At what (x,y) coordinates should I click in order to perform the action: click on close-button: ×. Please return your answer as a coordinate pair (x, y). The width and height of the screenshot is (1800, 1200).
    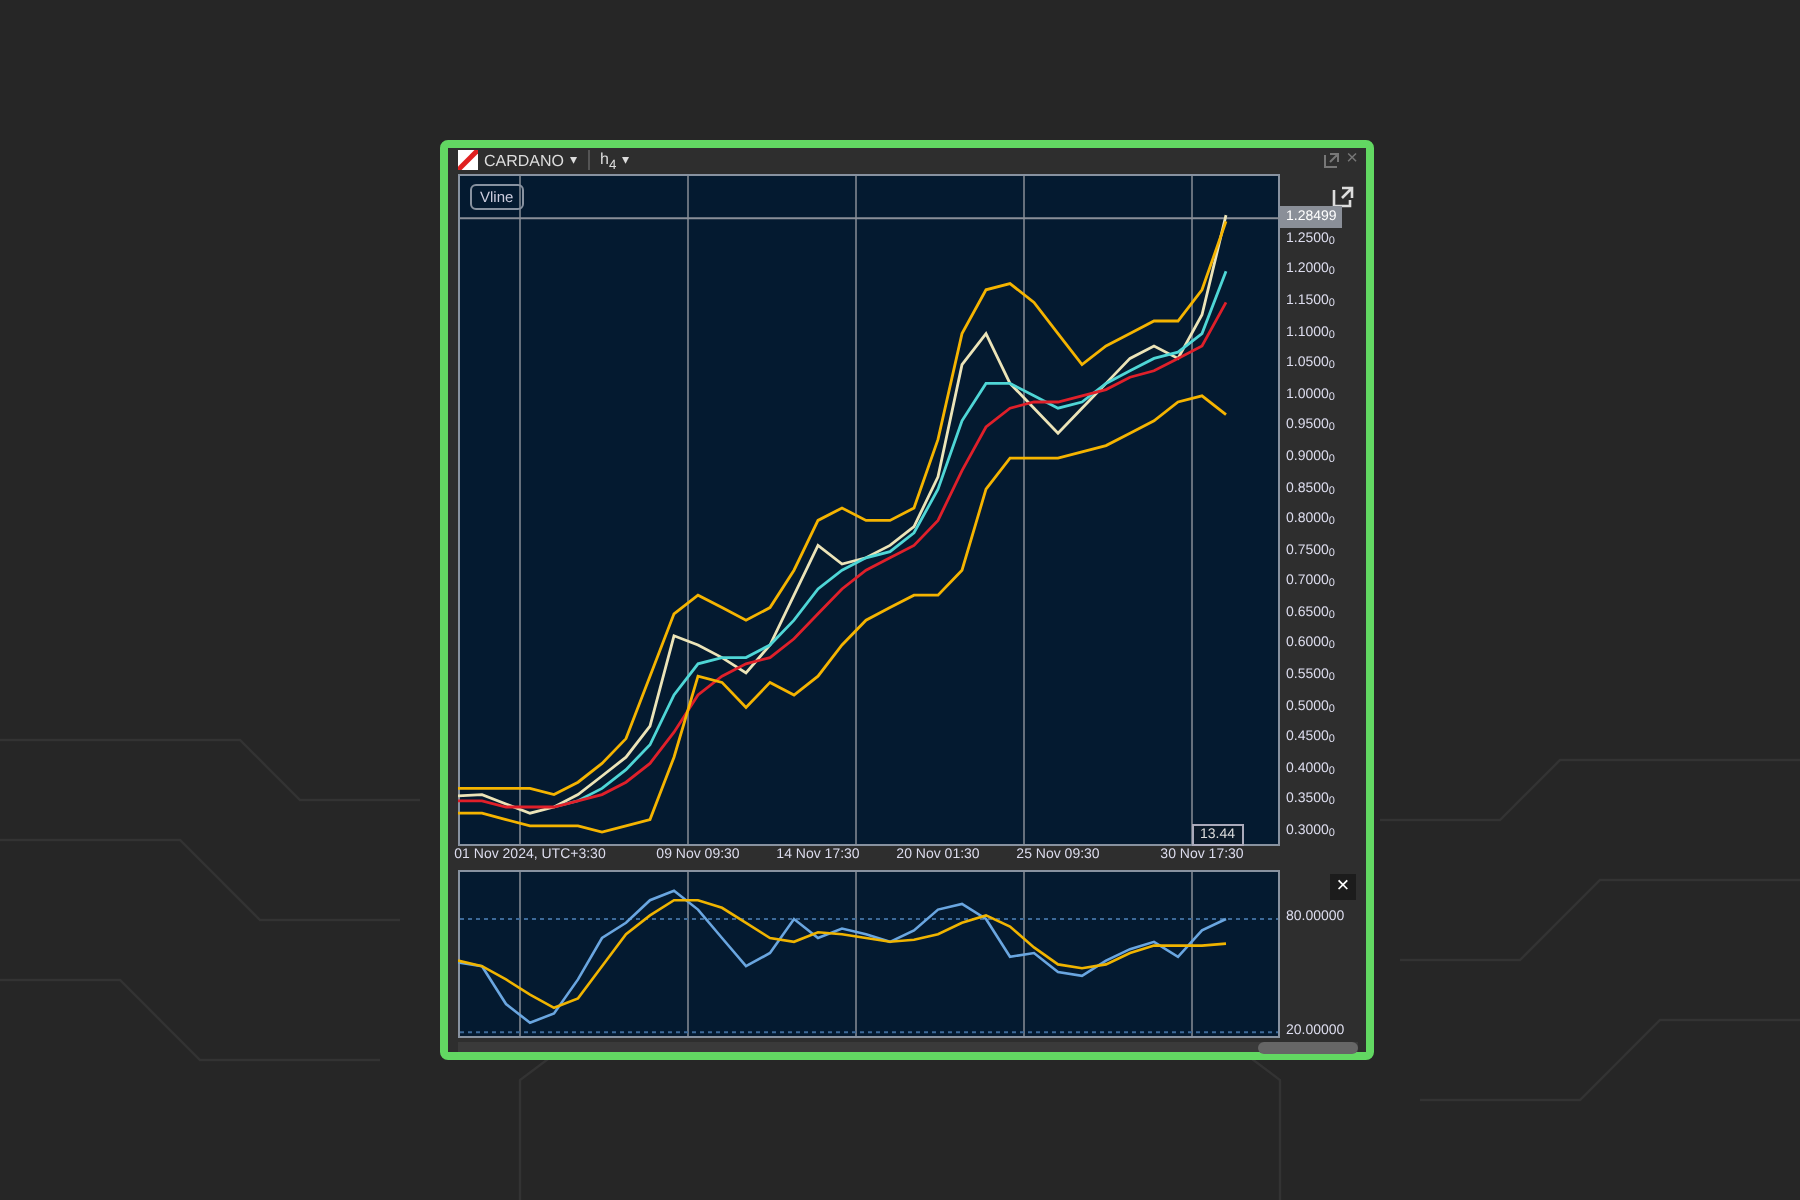
    Looking at the image, I should click on (1343, 886).